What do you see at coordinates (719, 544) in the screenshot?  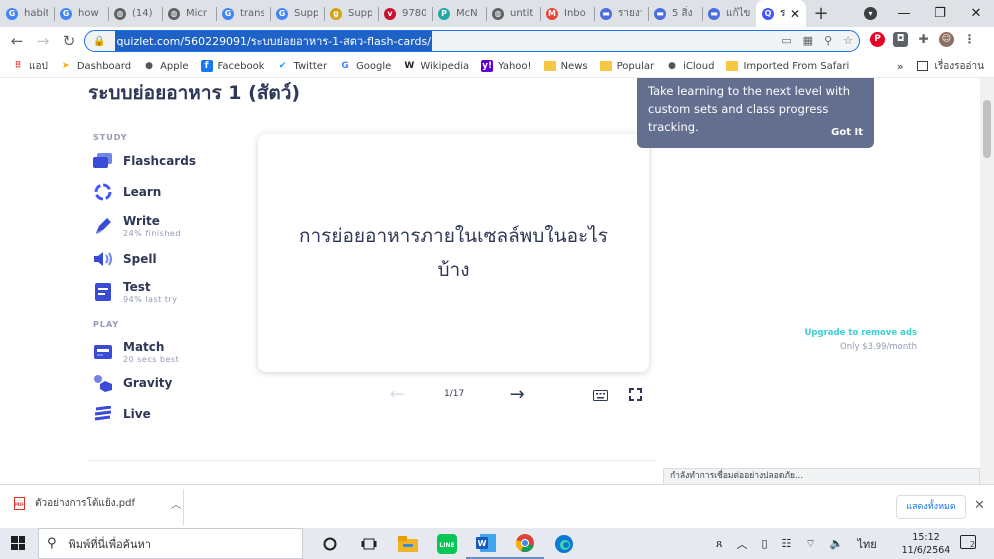 I see `people-icon: ጸ` at bounding box center [719, 544].